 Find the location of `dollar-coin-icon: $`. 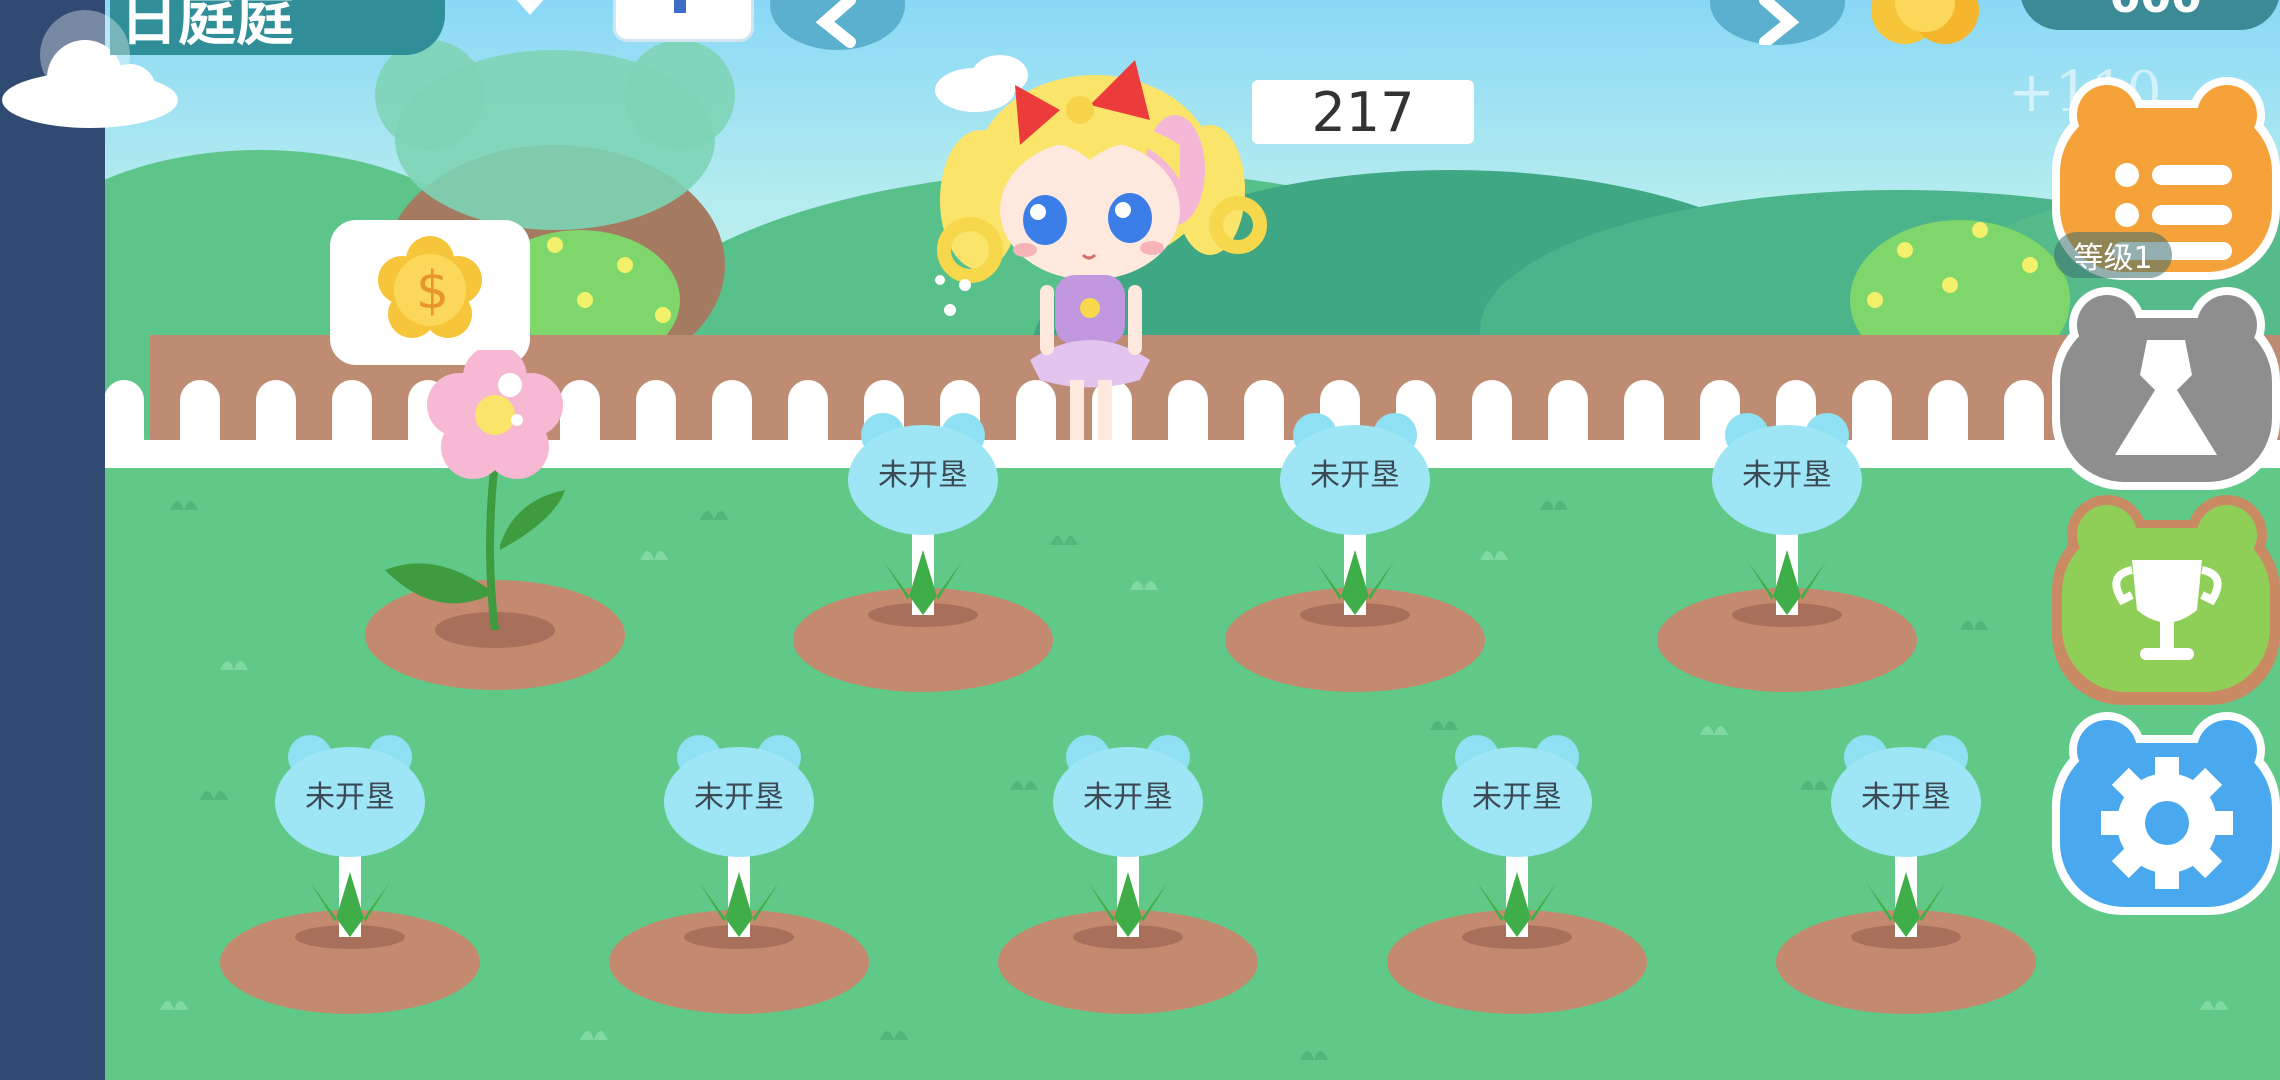

dollar-coin-icon: $ is located at coordinates (430, 287).